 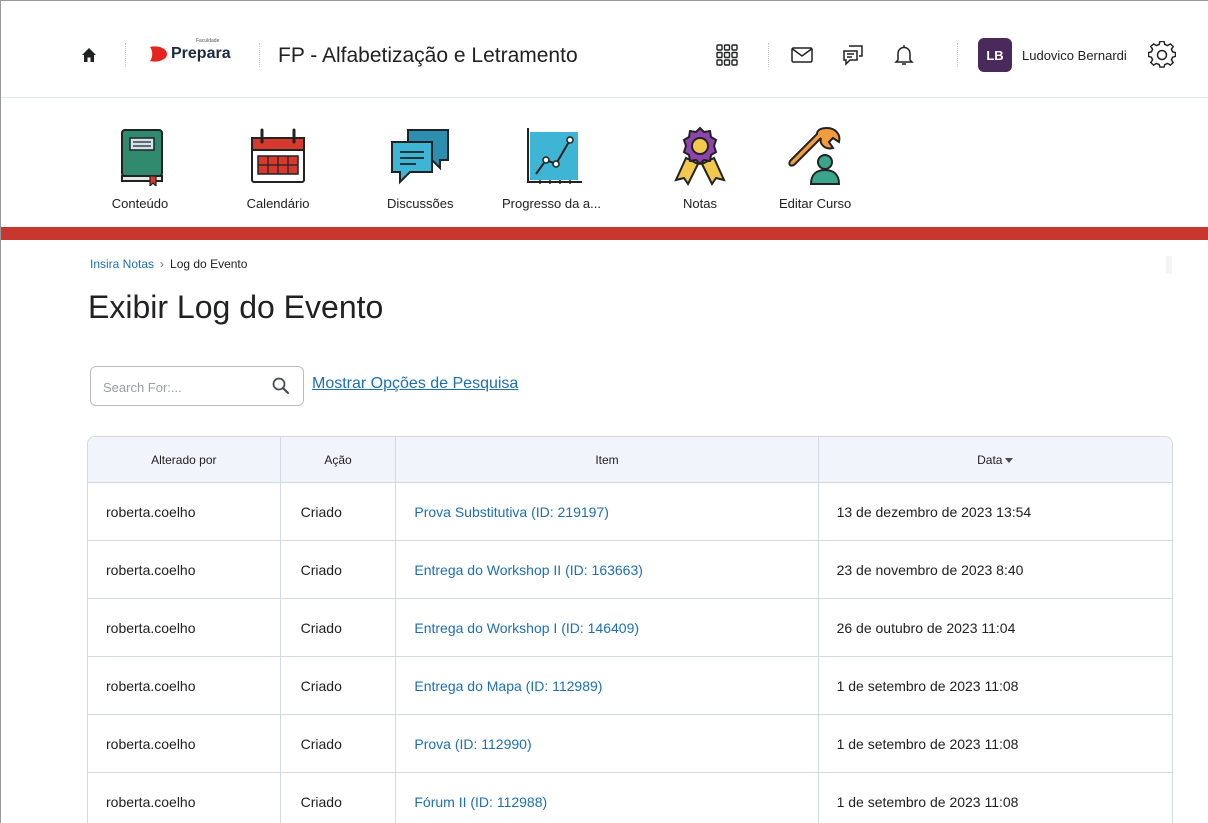 I want to click on item-link: Prova Substitutiva (ID: 219197), so click(x=511, y=512).